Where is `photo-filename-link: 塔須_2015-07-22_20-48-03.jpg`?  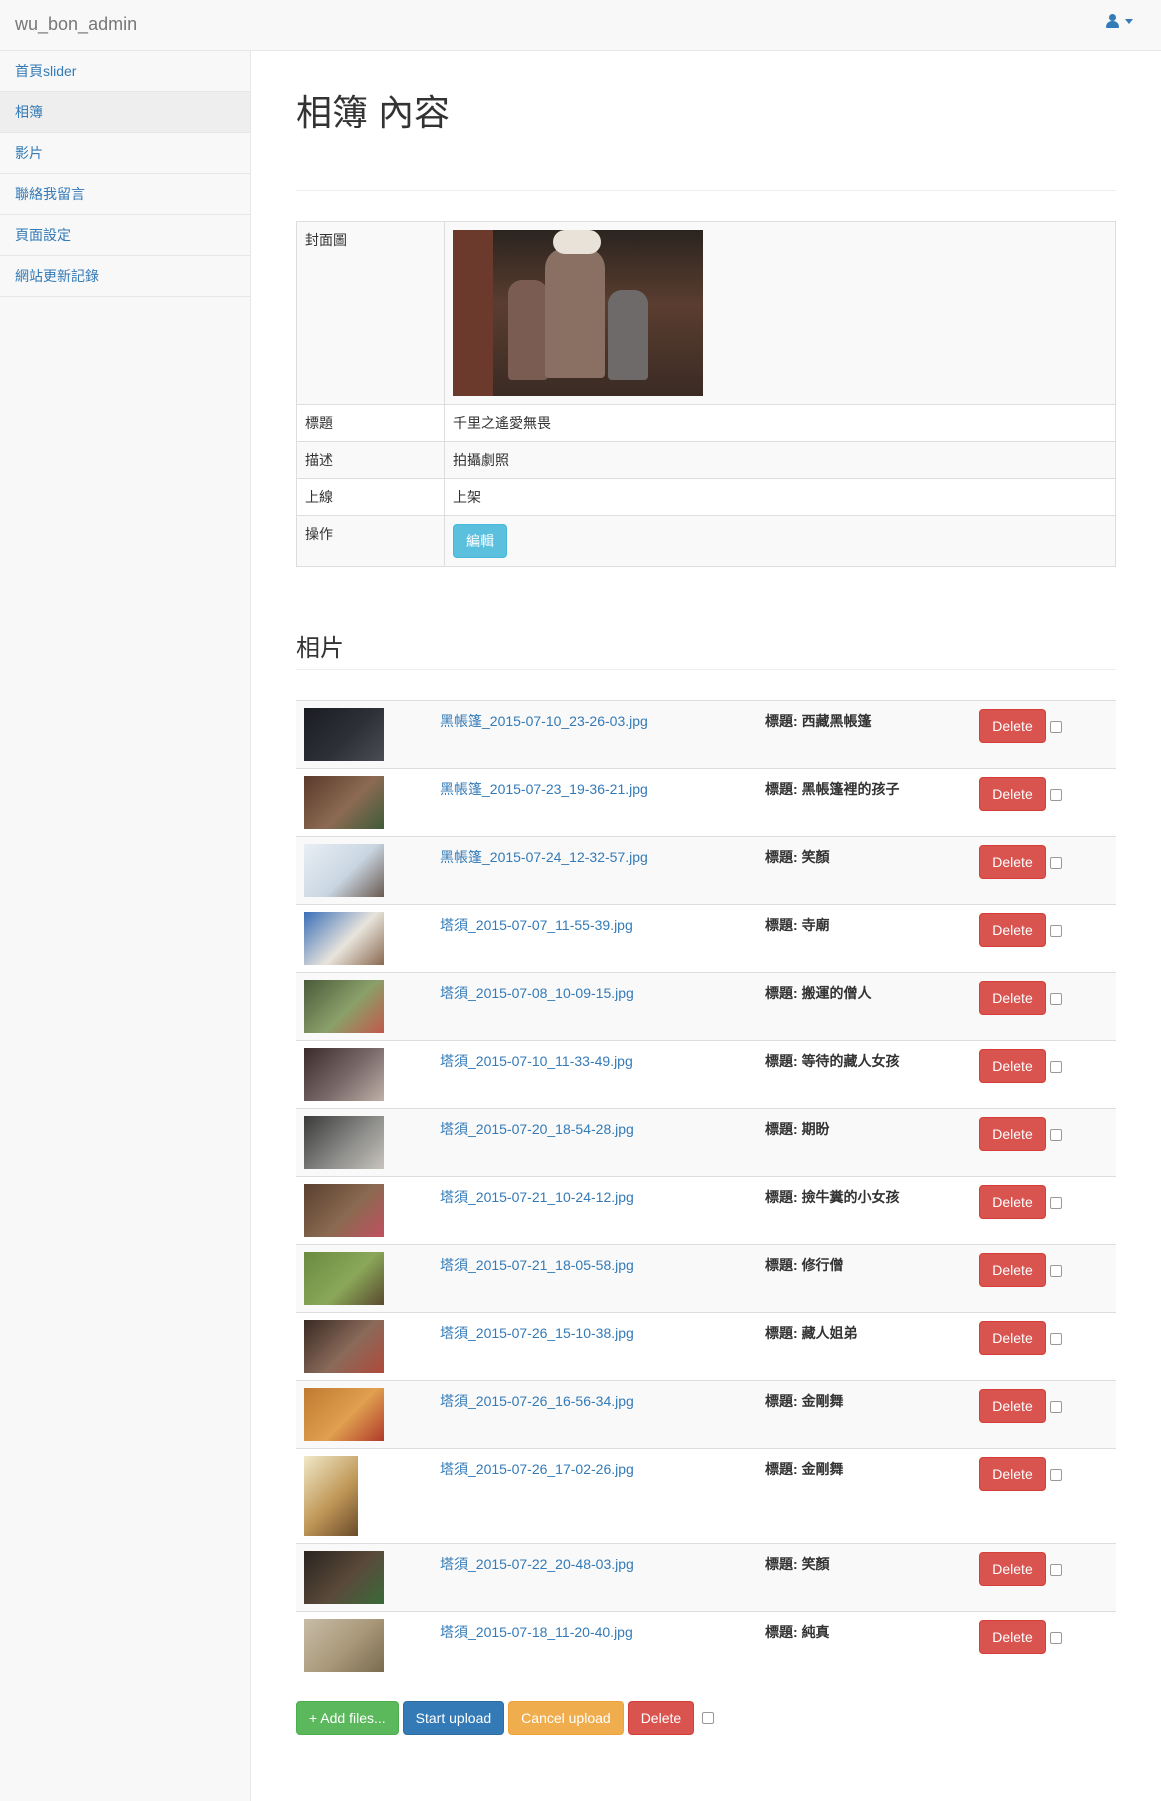 photo-filename-link: 塔須_2015-07-22_20-48-03.jpg is located at coordinates (537, 1564).